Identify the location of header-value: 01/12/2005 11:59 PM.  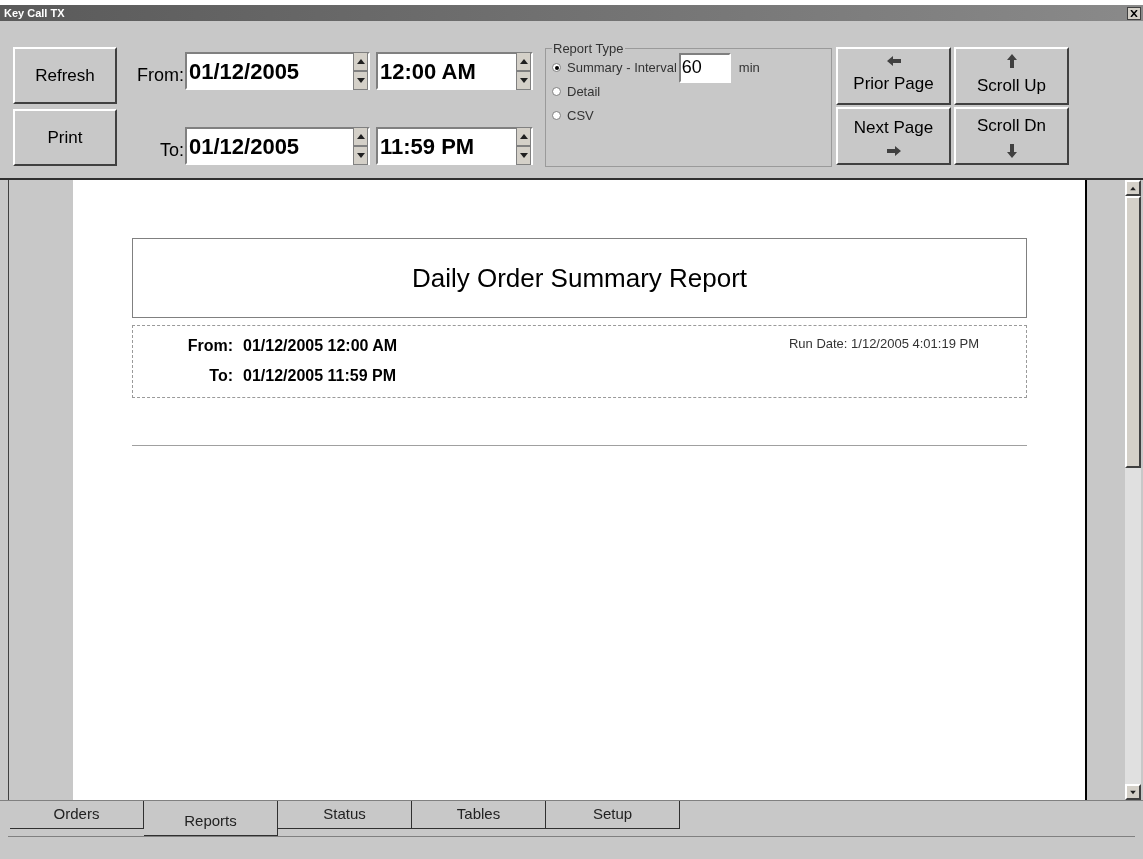
(319, 376).